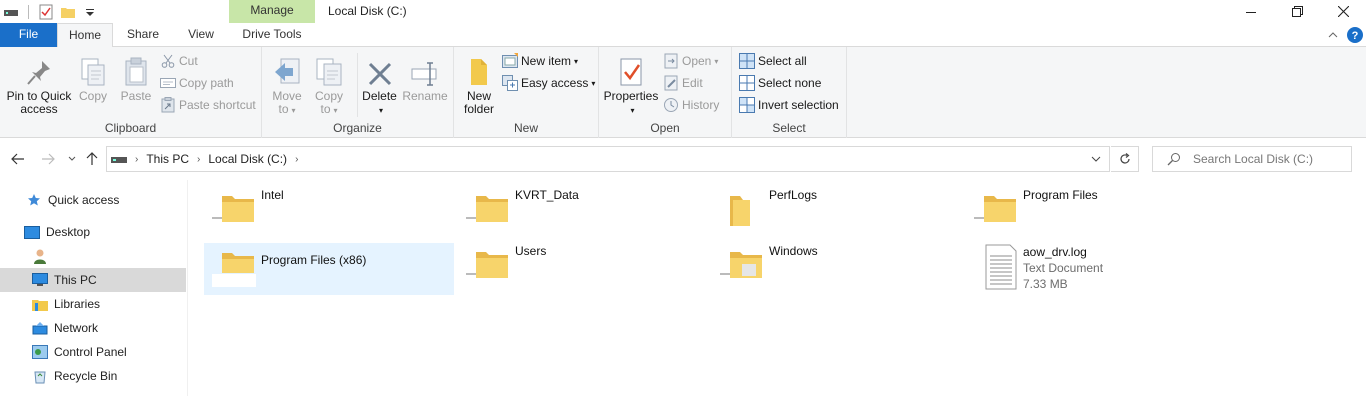 This screenshot has width=1366, height=396. What do you see at coordinates (425, 78) in the screenshot?
I see `rename-button: Rename` at bounding box center [425, 78].